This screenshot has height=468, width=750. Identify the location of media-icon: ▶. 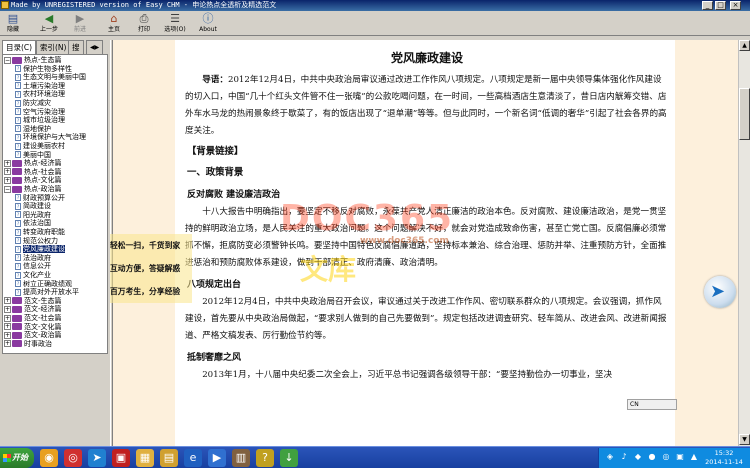
(217, 458).